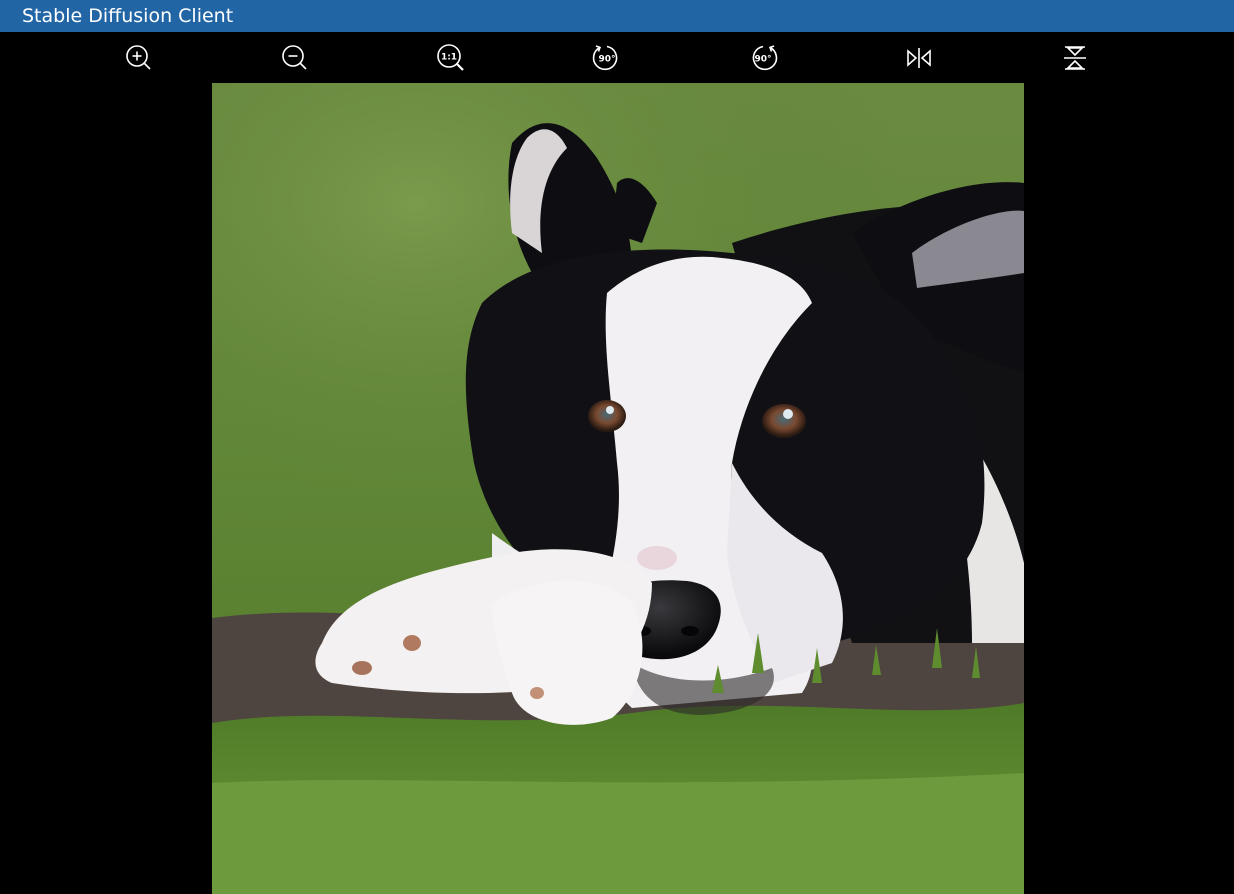 The height and width of the screenshot is (894, 1234). I want to click on flip-horizontal-icon, so click(919, 58).